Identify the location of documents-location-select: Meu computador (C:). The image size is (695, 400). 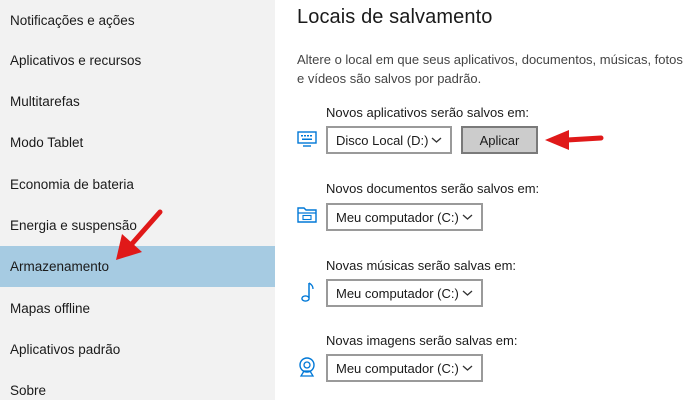
(404, 217).